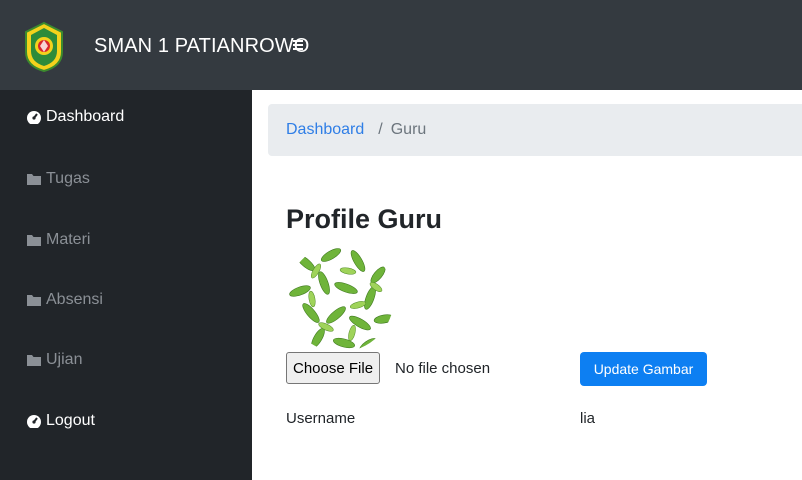 This screenshot has width=802, height=480. I want to click on sidebar-item-logout: Logout, so click(60, 421).